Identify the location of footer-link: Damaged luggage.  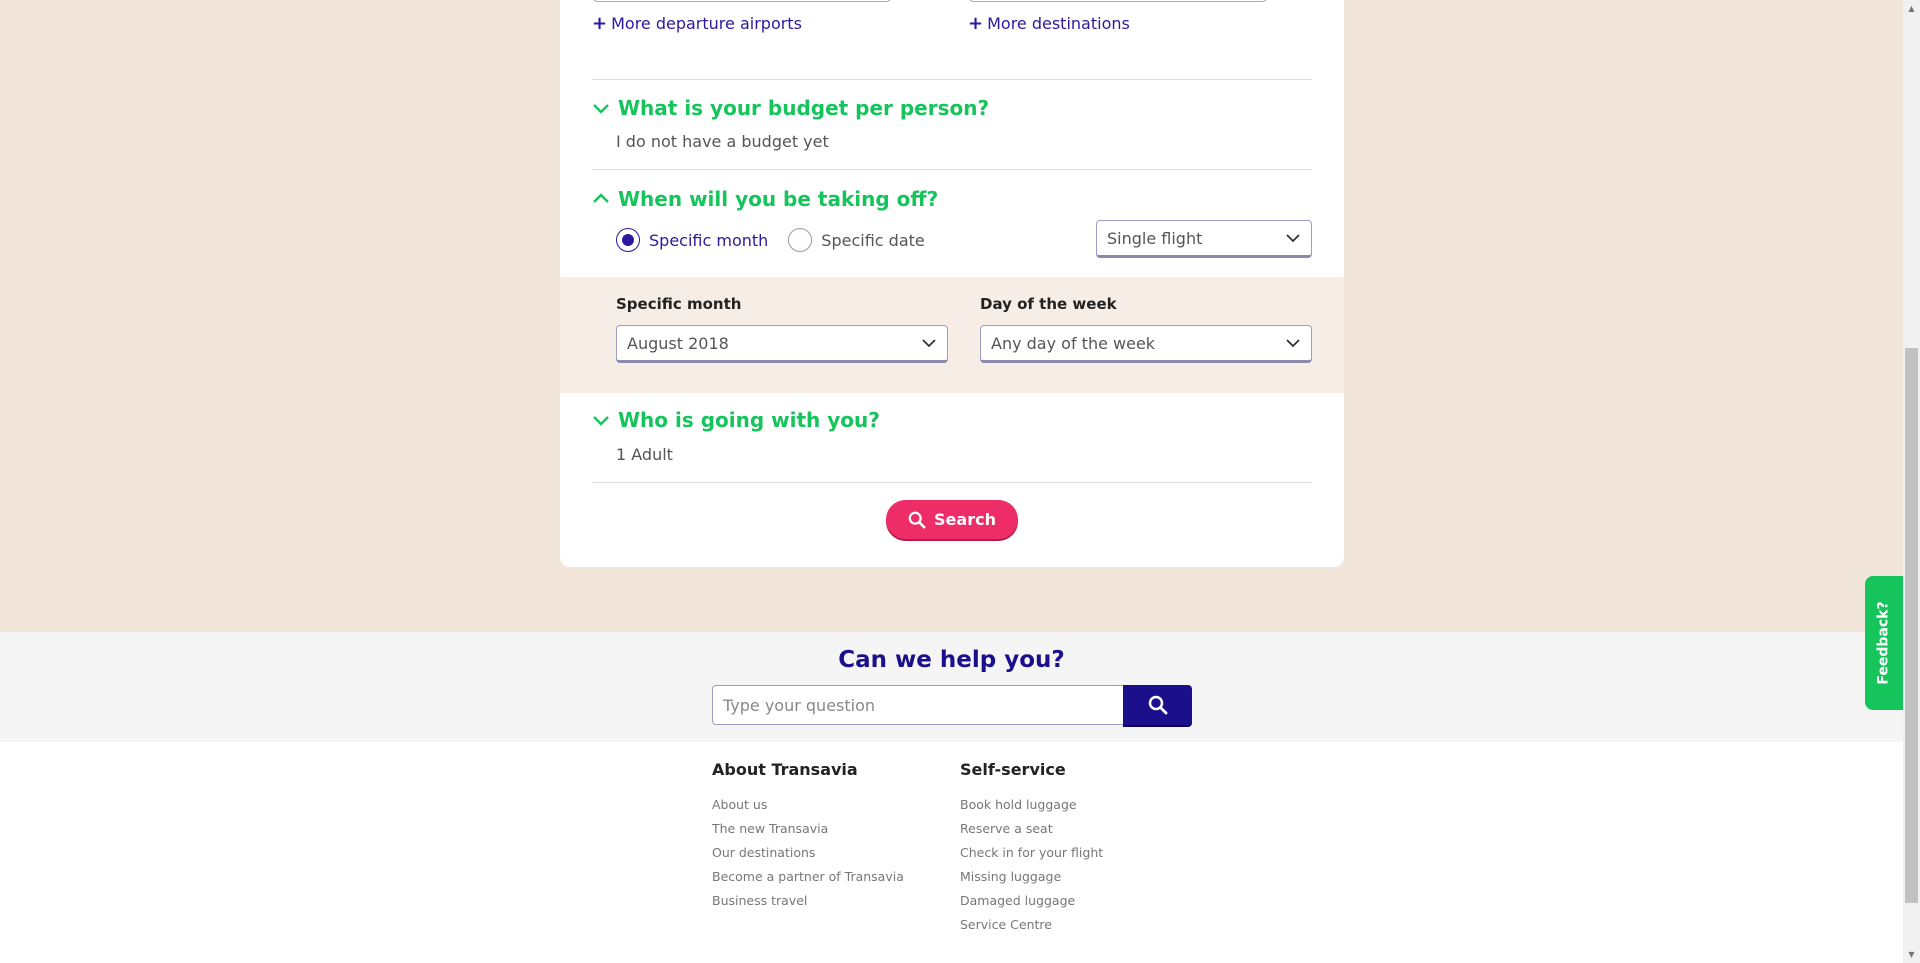
(1031, 901).